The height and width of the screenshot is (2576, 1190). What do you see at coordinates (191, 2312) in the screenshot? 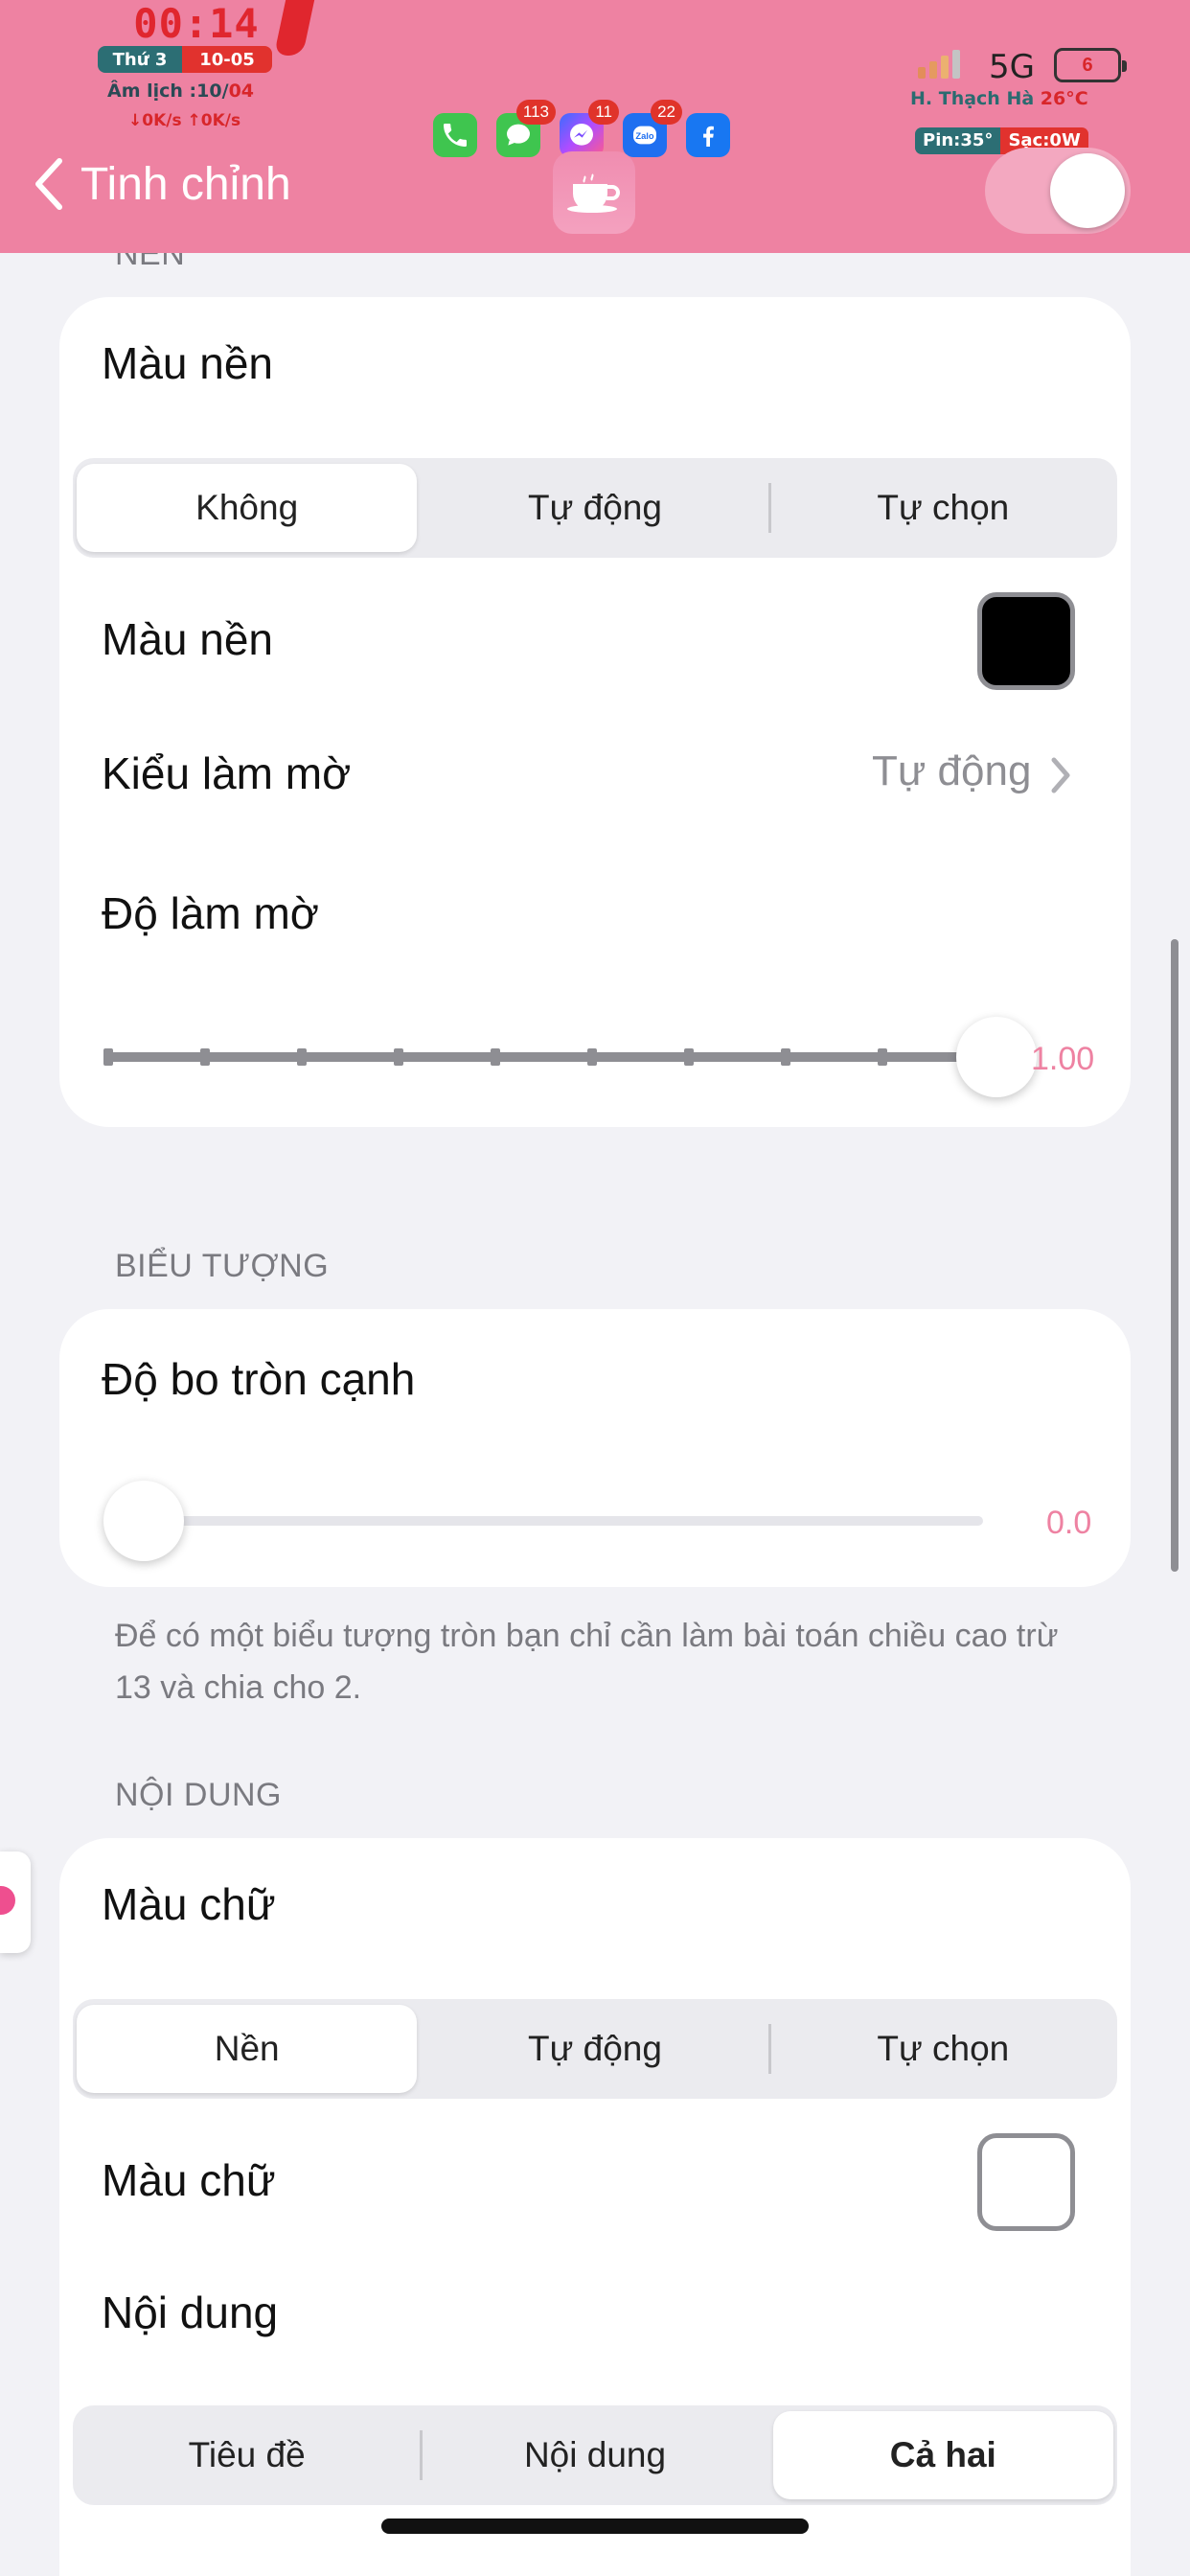
I see `content-display-title: Nội dung` at bounding box center [191, 2312].